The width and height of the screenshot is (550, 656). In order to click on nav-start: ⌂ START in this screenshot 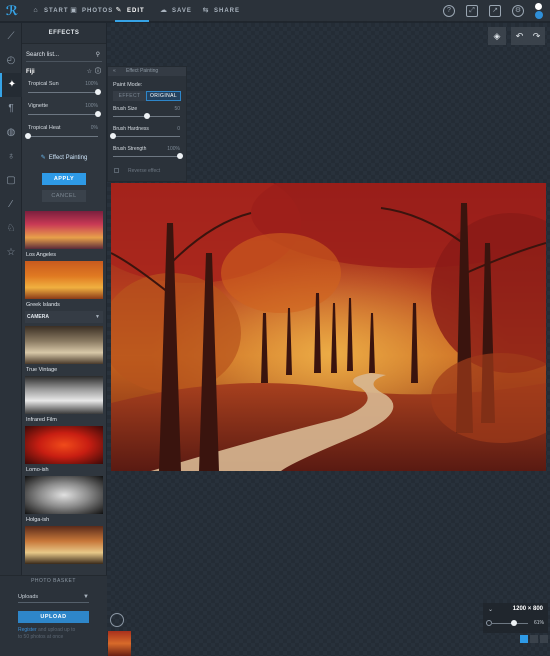, I will do `click(50, 11)`.